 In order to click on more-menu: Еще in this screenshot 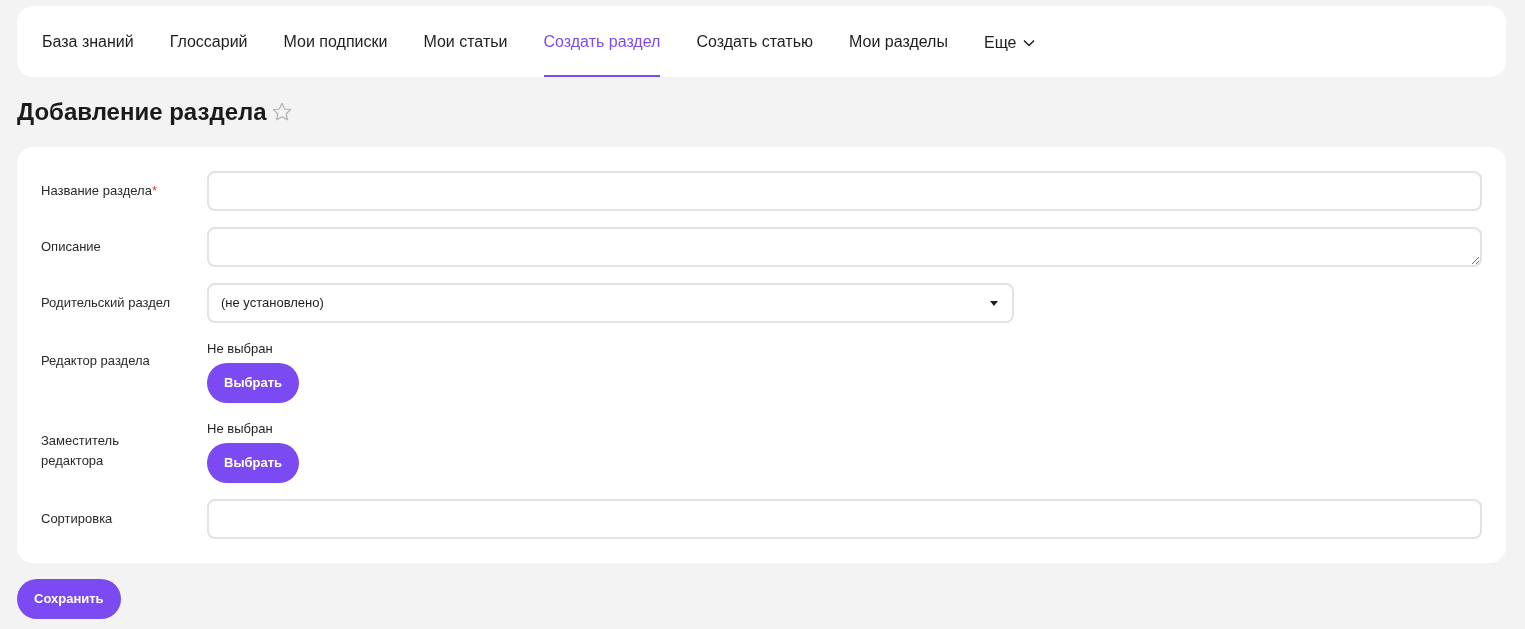, I will do `click(1000, 42)`.